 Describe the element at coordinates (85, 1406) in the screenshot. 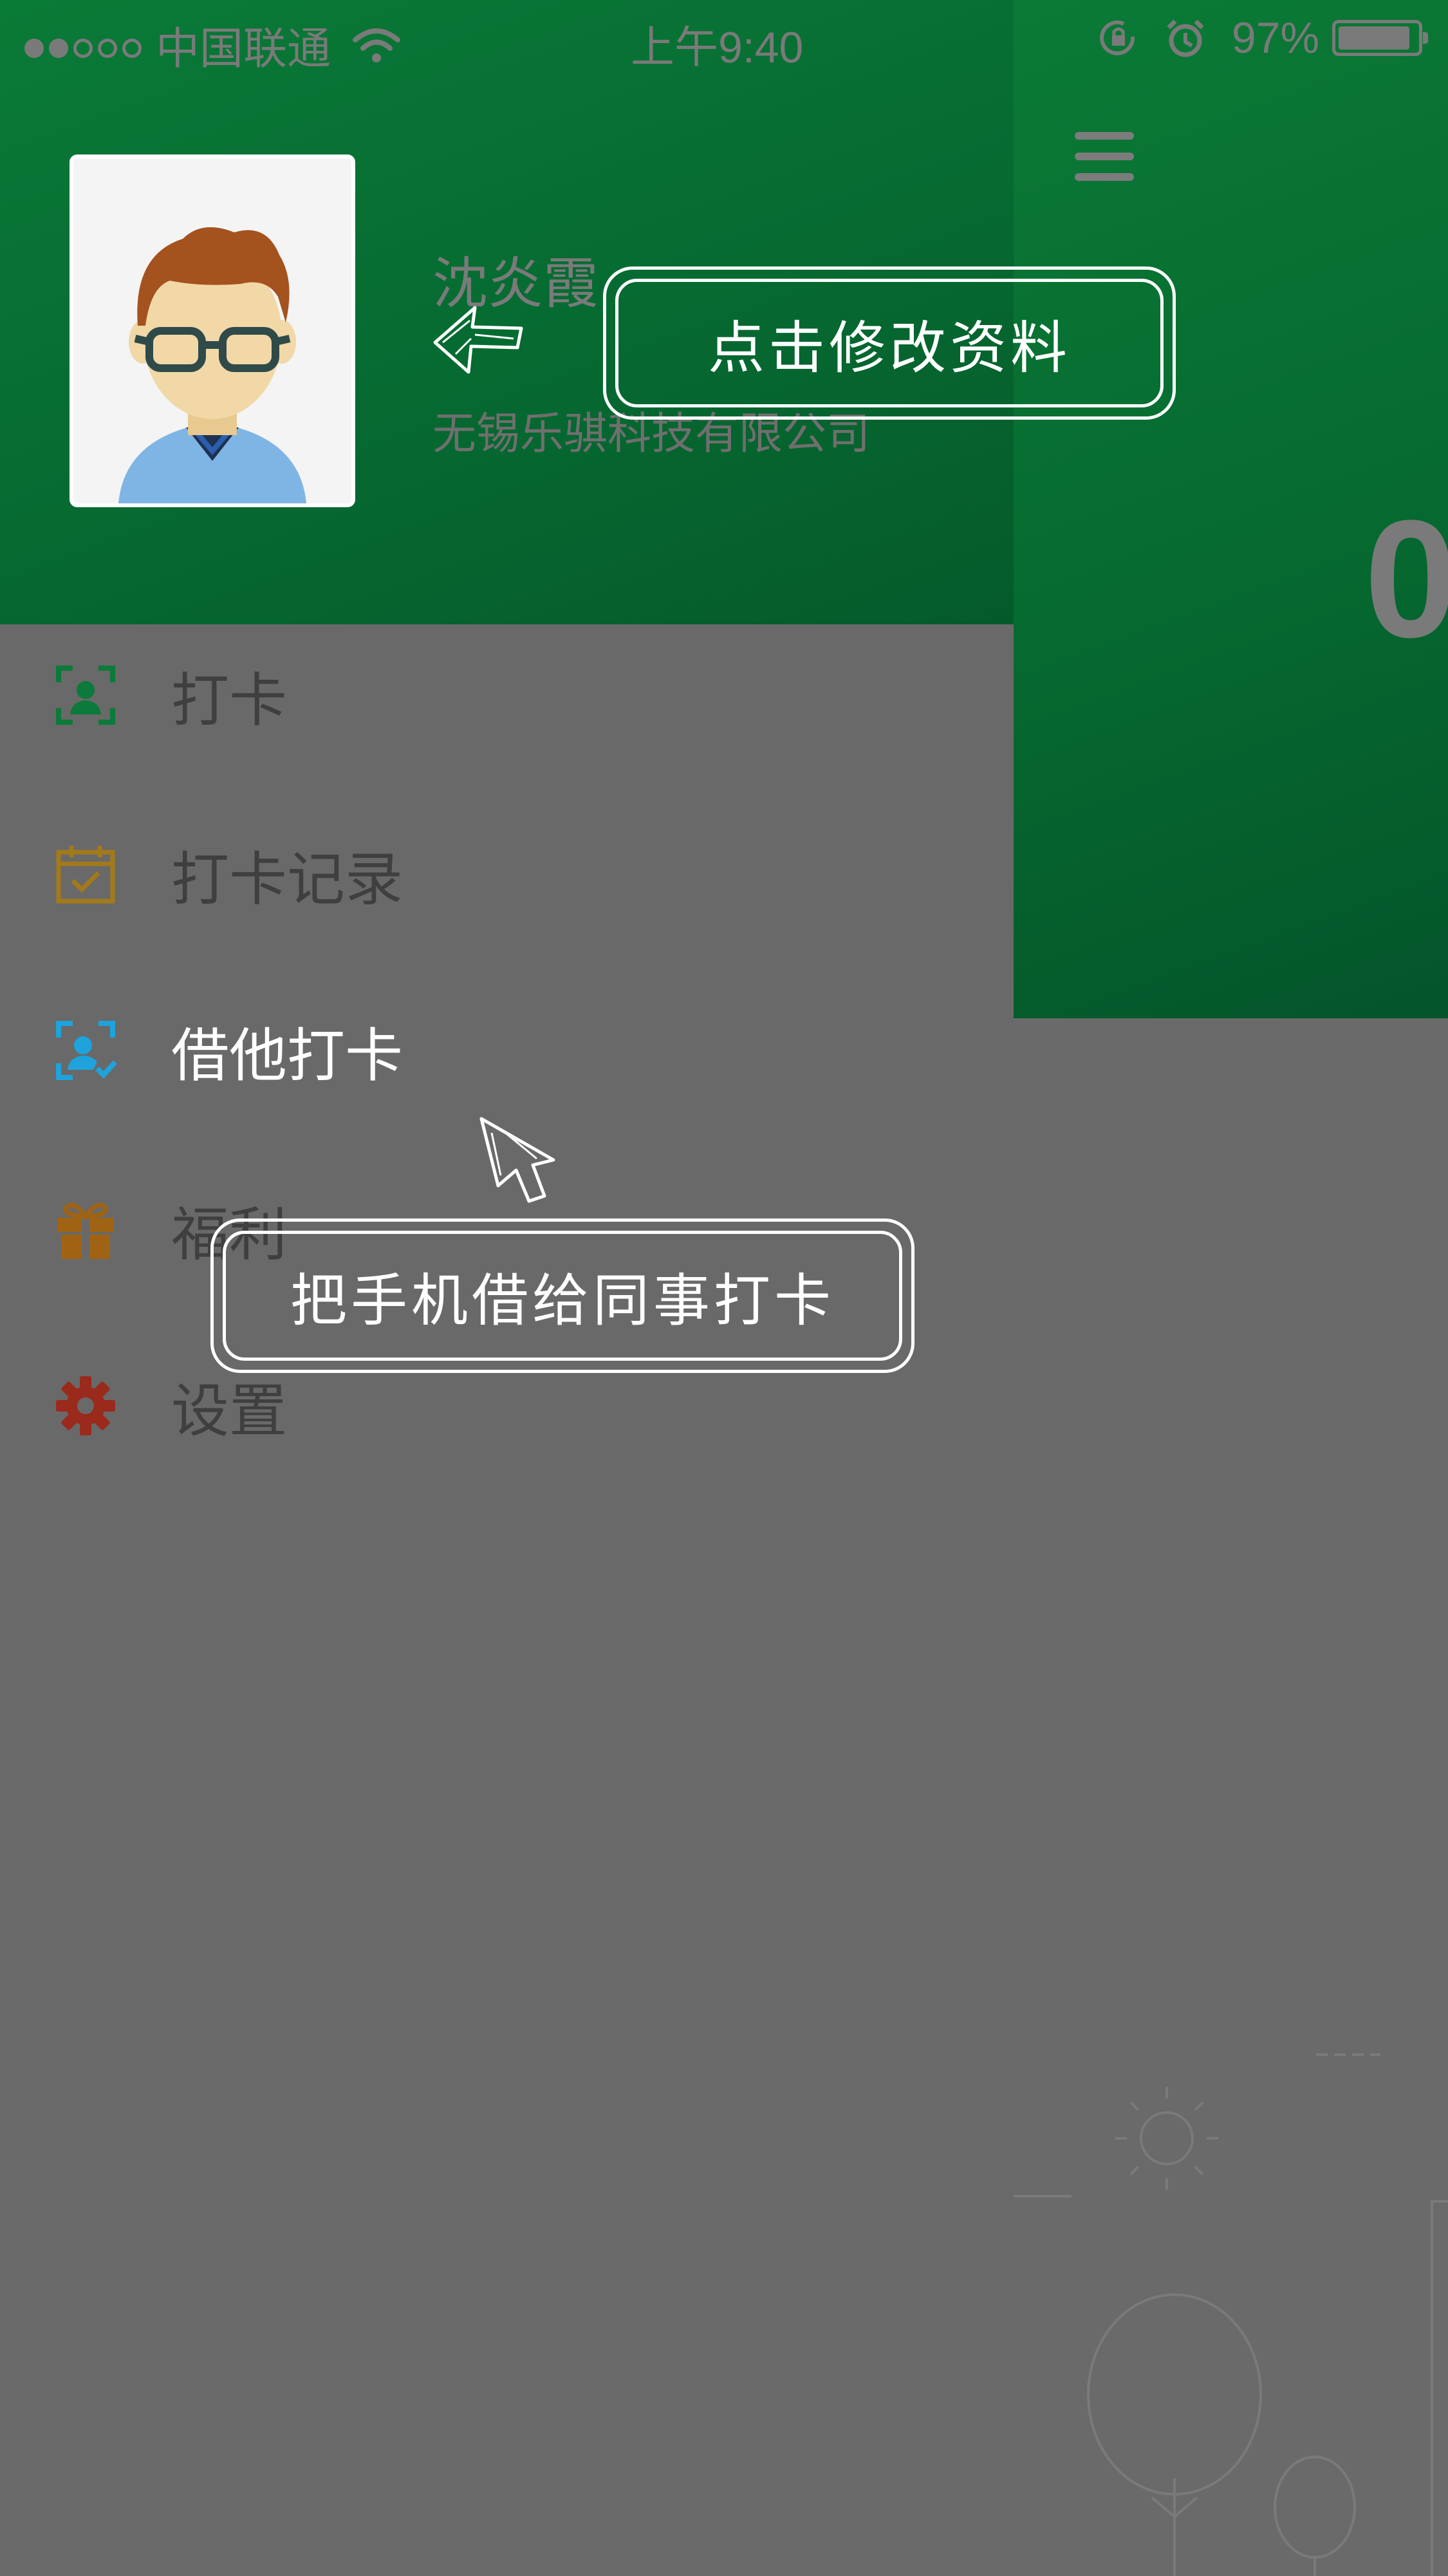

I see `gear-icon` at that location.